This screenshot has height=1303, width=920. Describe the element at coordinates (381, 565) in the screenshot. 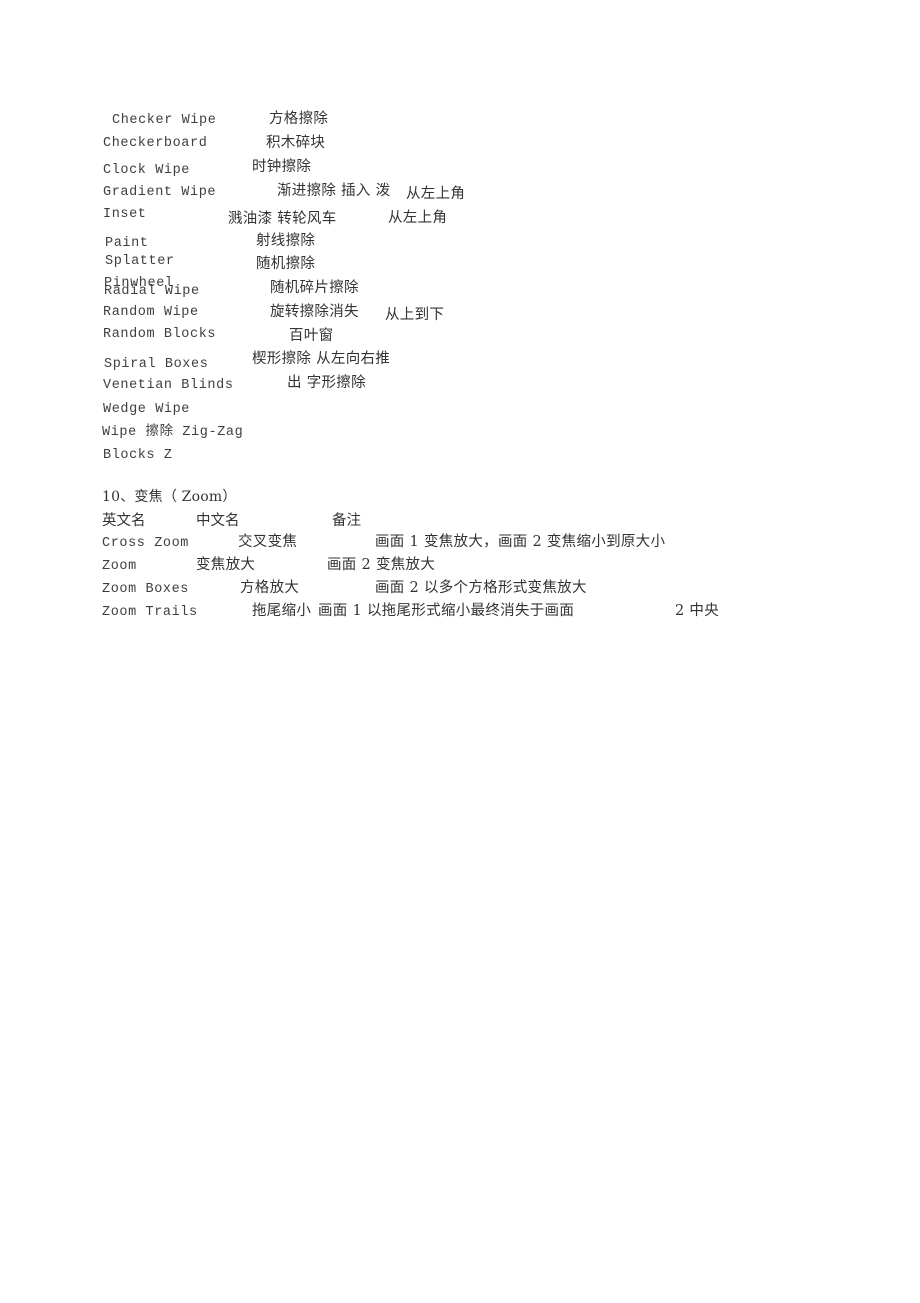

I see `zoom-row-remark-zoom: 画面 2 变焦放大` at that location.